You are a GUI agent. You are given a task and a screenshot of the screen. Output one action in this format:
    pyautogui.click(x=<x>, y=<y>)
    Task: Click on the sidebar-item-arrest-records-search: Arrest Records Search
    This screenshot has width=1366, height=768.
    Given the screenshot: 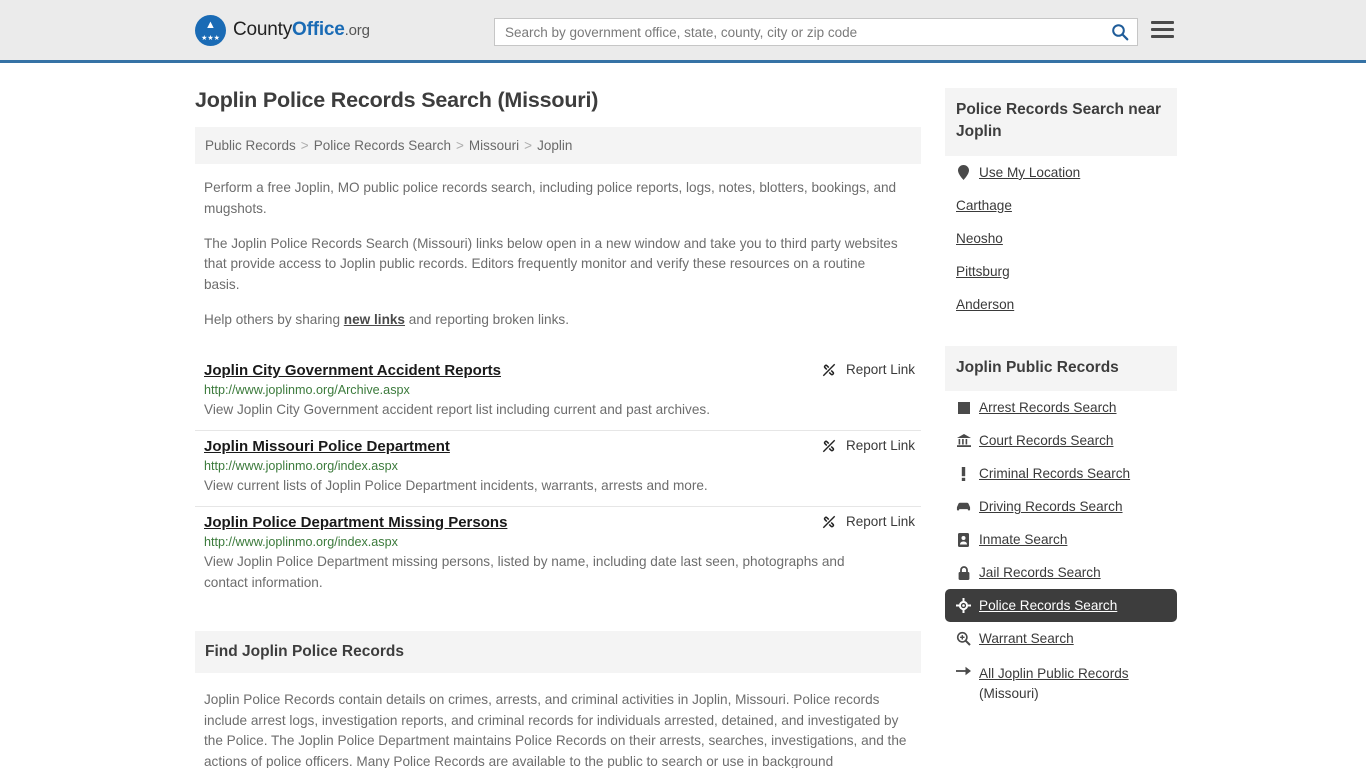 What is the action you would take?
    pyautogui.click(x=1061, y=407)
    